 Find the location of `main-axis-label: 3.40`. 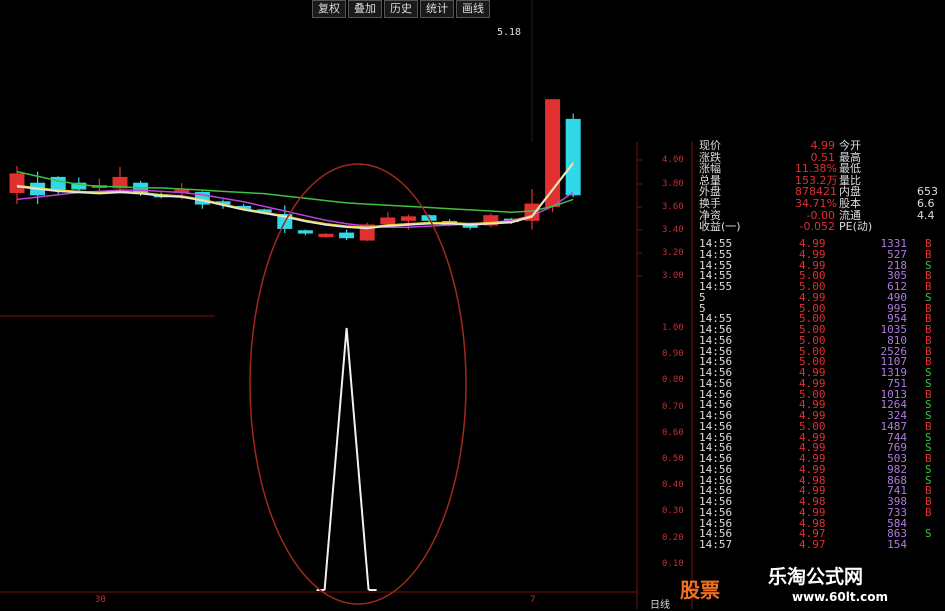

main-axis-label: 3.40 is located at coordinates (673, 230).